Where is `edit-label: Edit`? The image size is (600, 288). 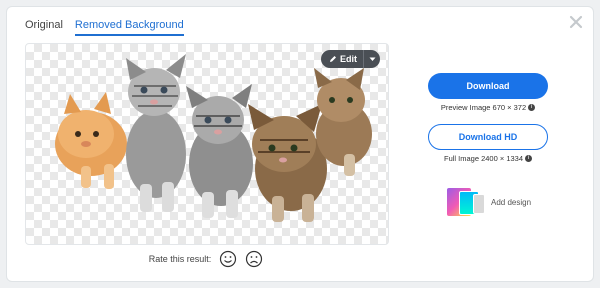
edit-label: Edit is located at coordinates (348, 59).